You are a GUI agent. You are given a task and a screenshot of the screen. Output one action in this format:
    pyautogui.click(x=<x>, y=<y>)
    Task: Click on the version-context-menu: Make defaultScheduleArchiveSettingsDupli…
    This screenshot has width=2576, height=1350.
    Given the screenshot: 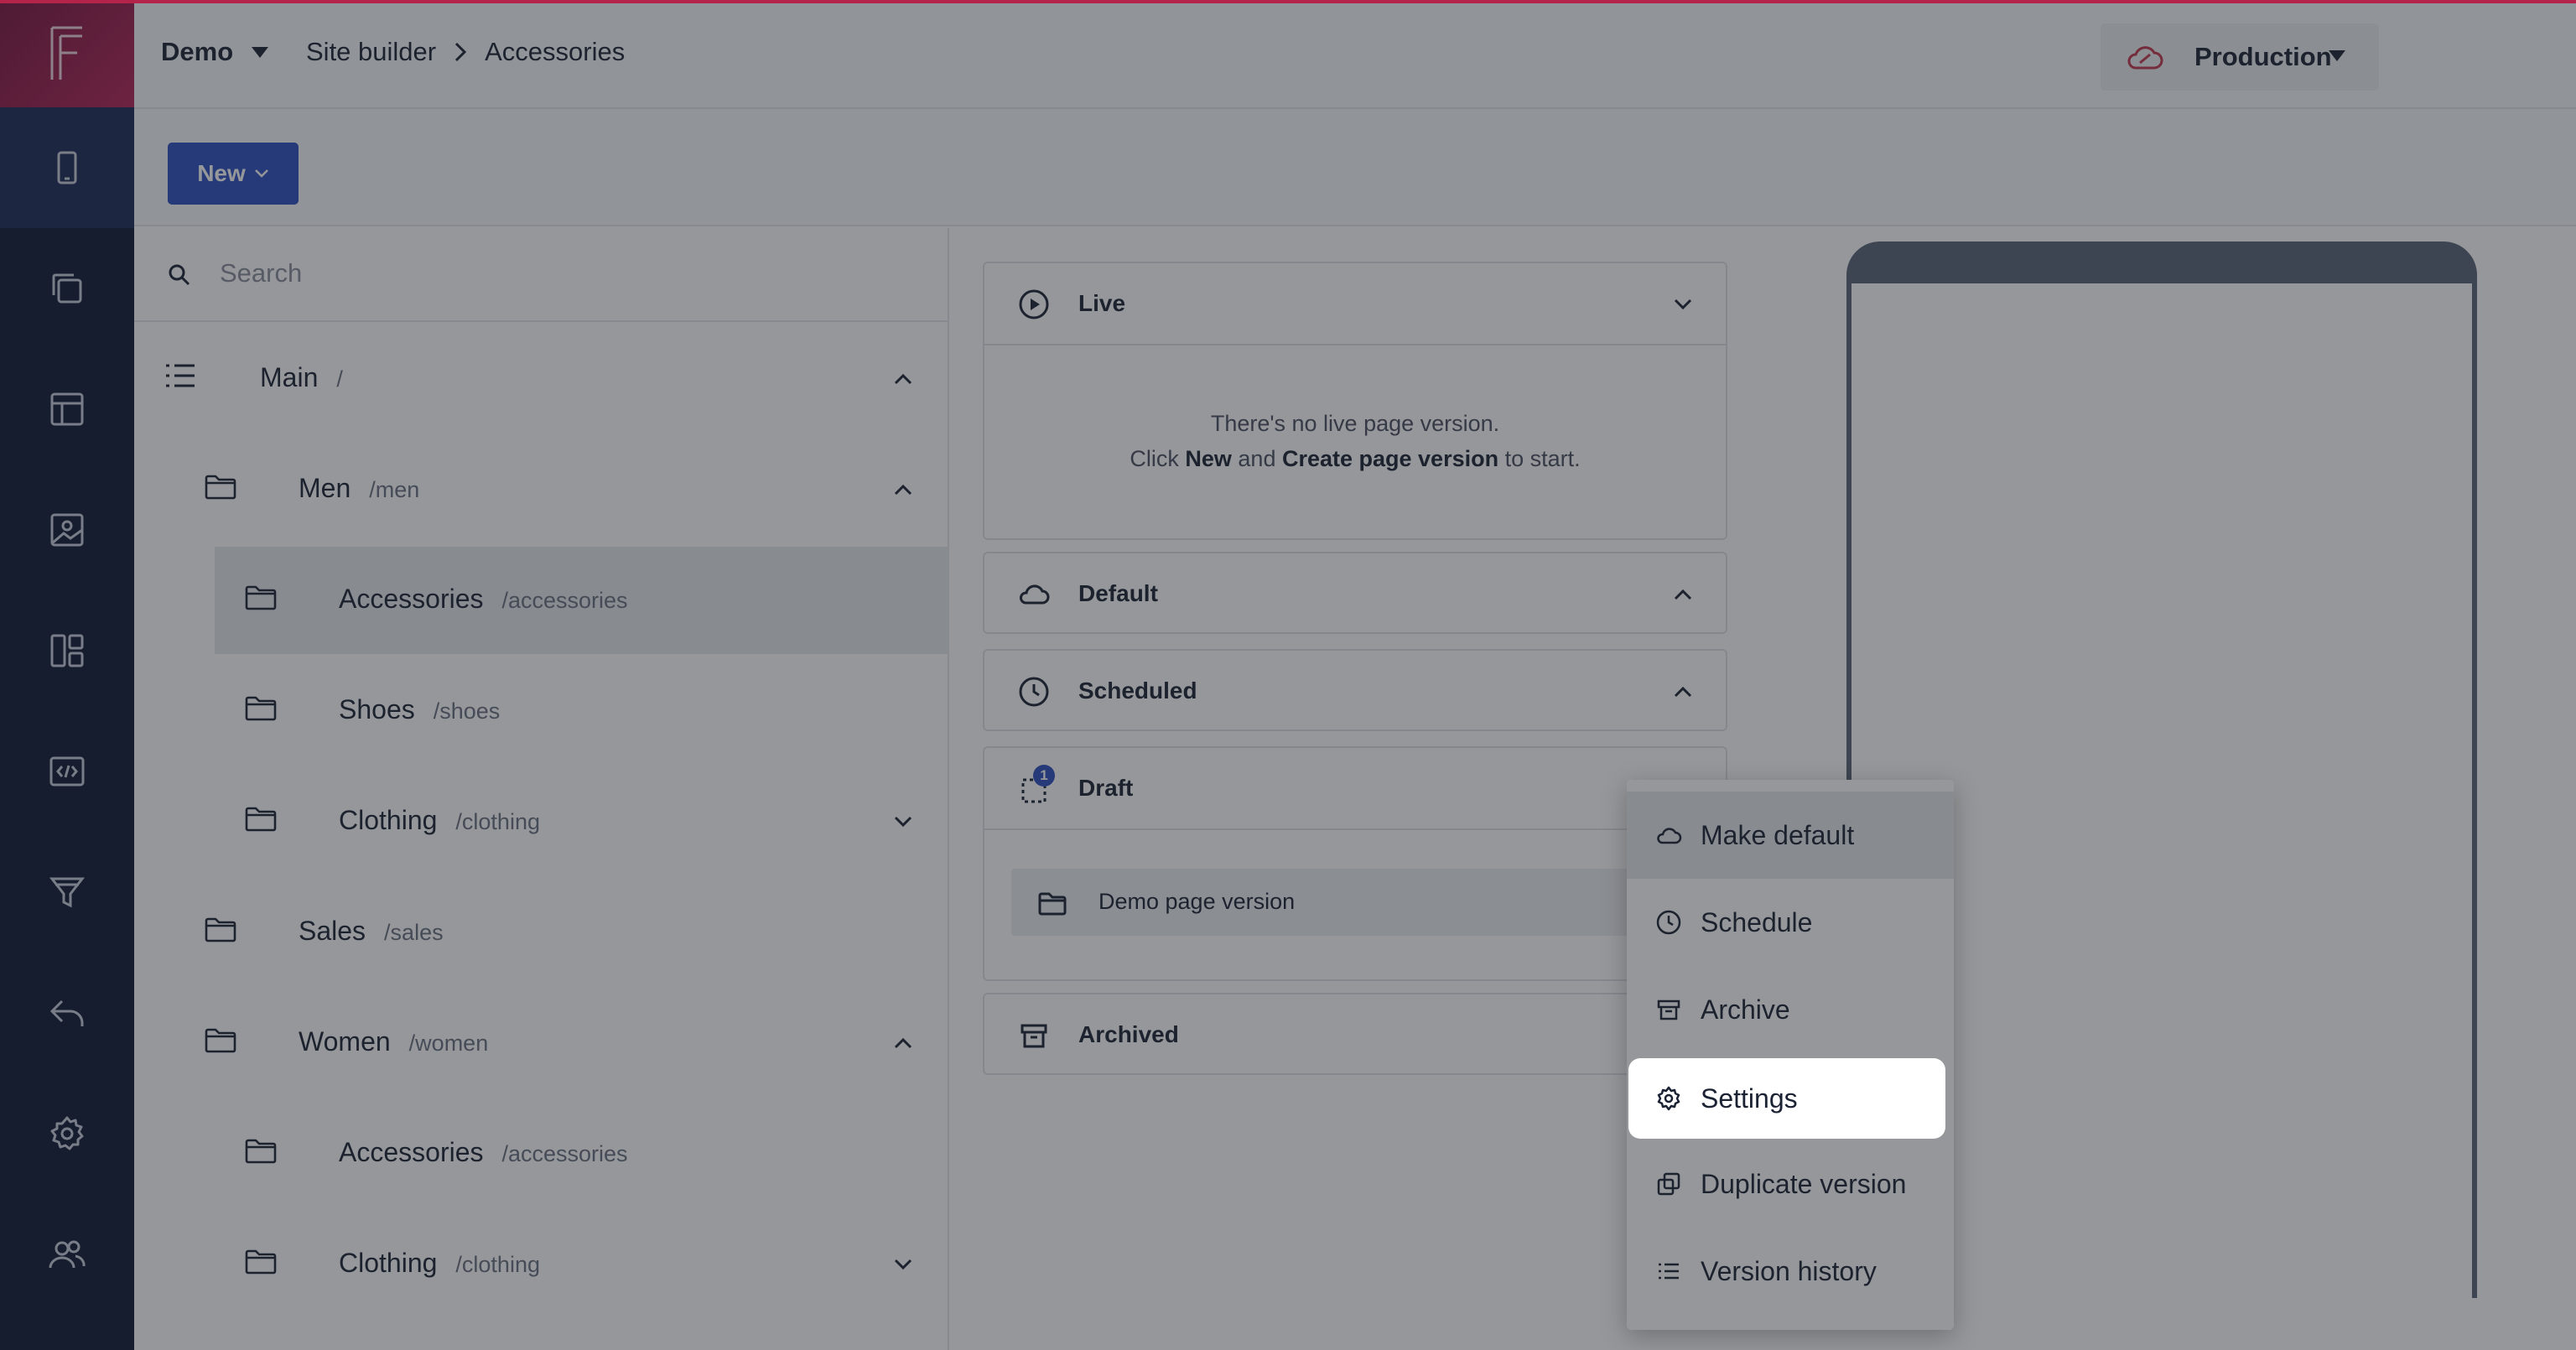 What is the action you would take?
    pyautogui.click(x=1790, y=1055)
    